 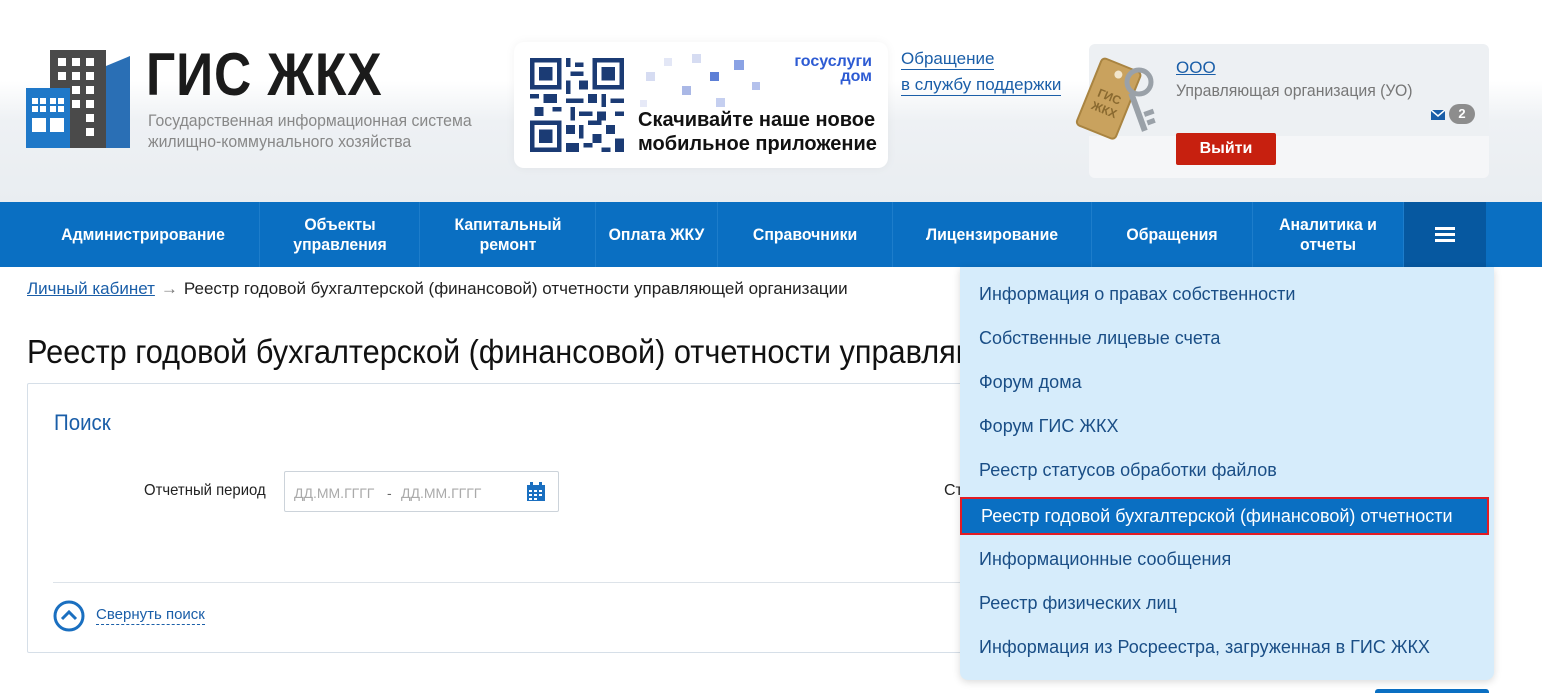 I want to click on support-link-line: в службу поддержки, so click(x=981, y=85).